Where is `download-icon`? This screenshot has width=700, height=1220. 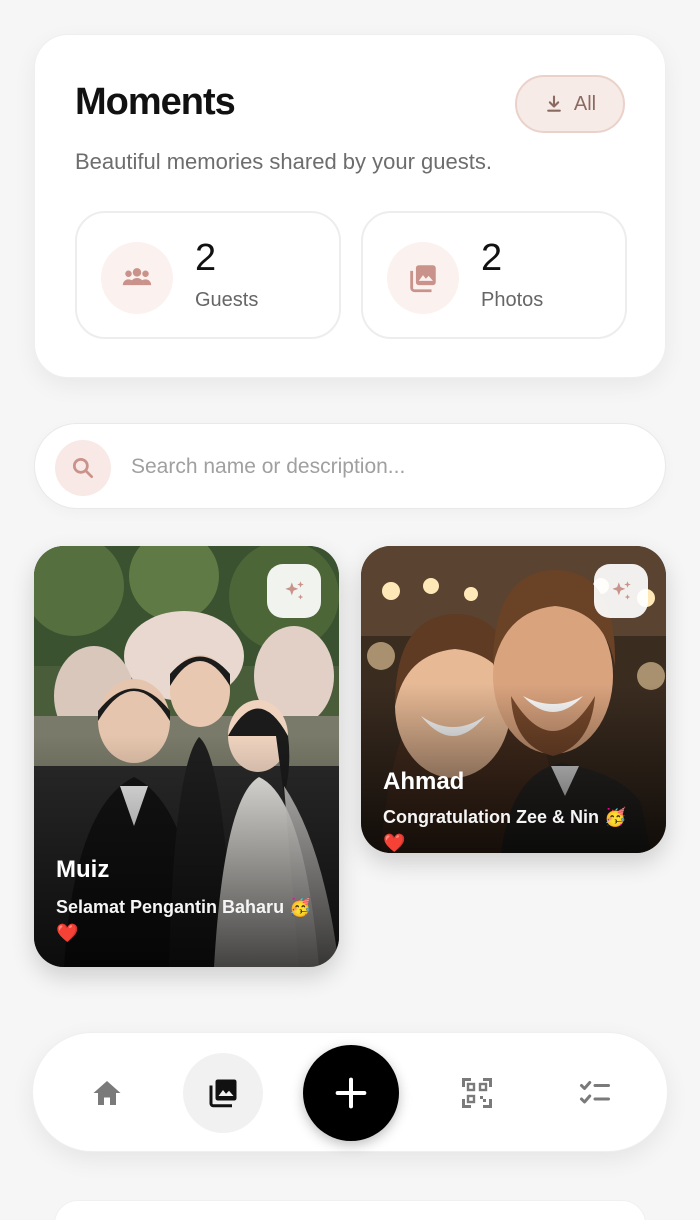
download-icon is located at coordinates (554, 103).